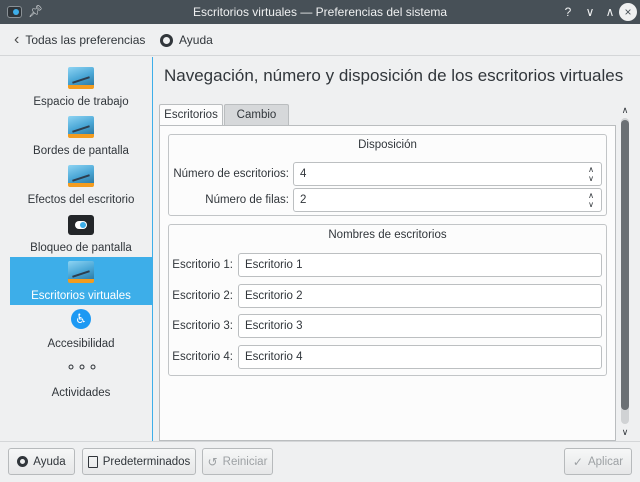 The image size is (640, 482). Describe the element at coordinates (202, 265) in the screenshot. I see `desktop-1-label: Escritorio 1:` at that location.